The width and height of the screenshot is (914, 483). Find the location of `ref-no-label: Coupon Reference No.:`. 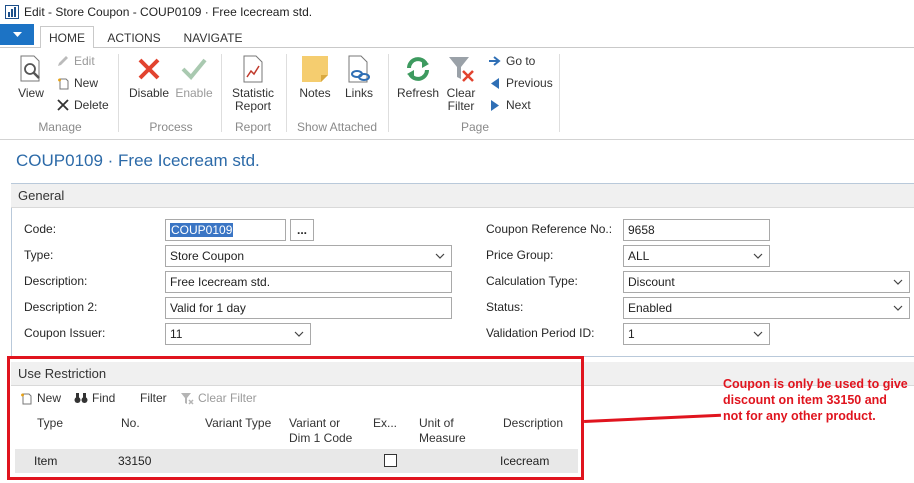

ref-no-label: Coupon Reference No.: is located at coordinates (549, 229).